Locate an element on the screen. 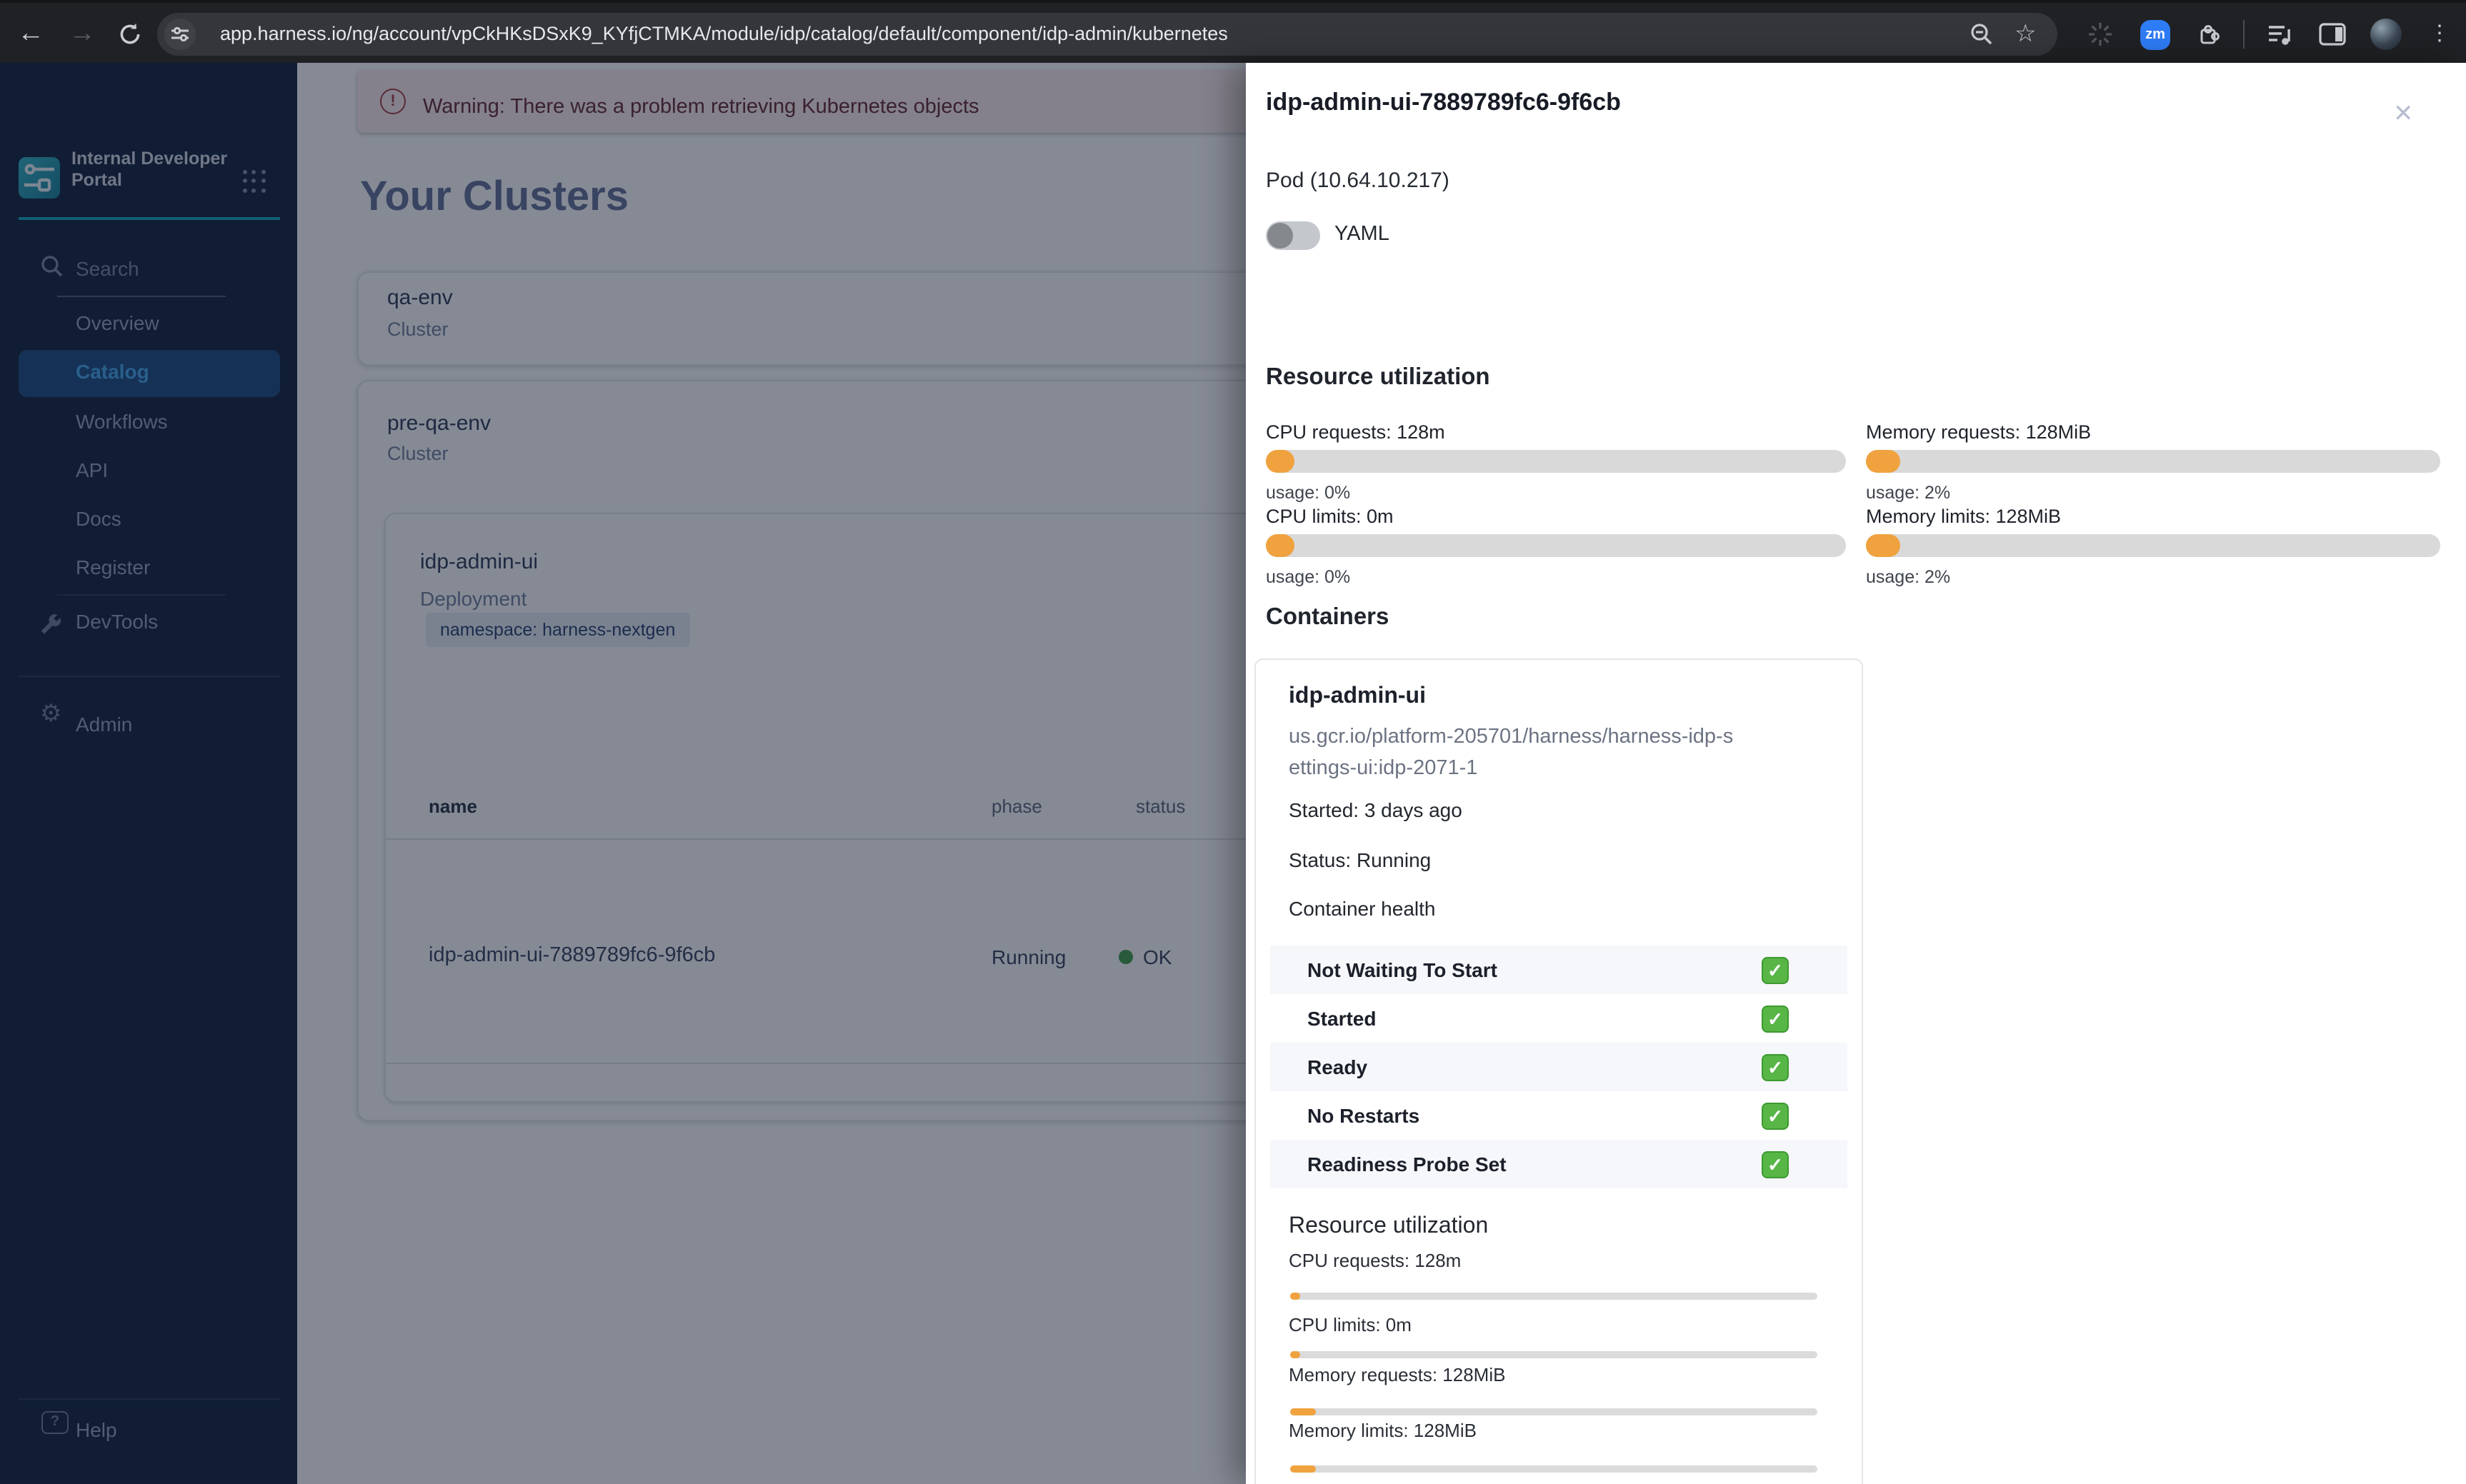  bookmark-star-icon: ☆ is located at coordinates (2026, 34).